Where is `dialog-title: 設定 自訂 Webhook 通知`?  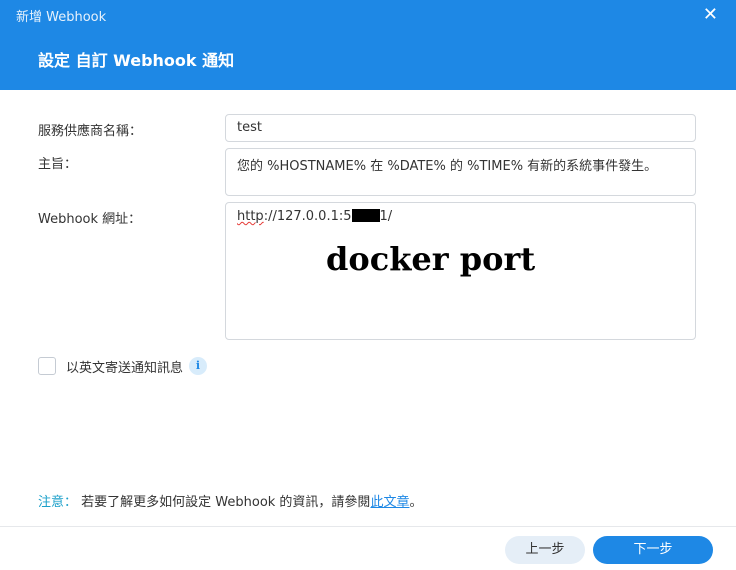 dialog-title: 設定 自訂 Webhook 通知 is located at coordinates (136, 60).